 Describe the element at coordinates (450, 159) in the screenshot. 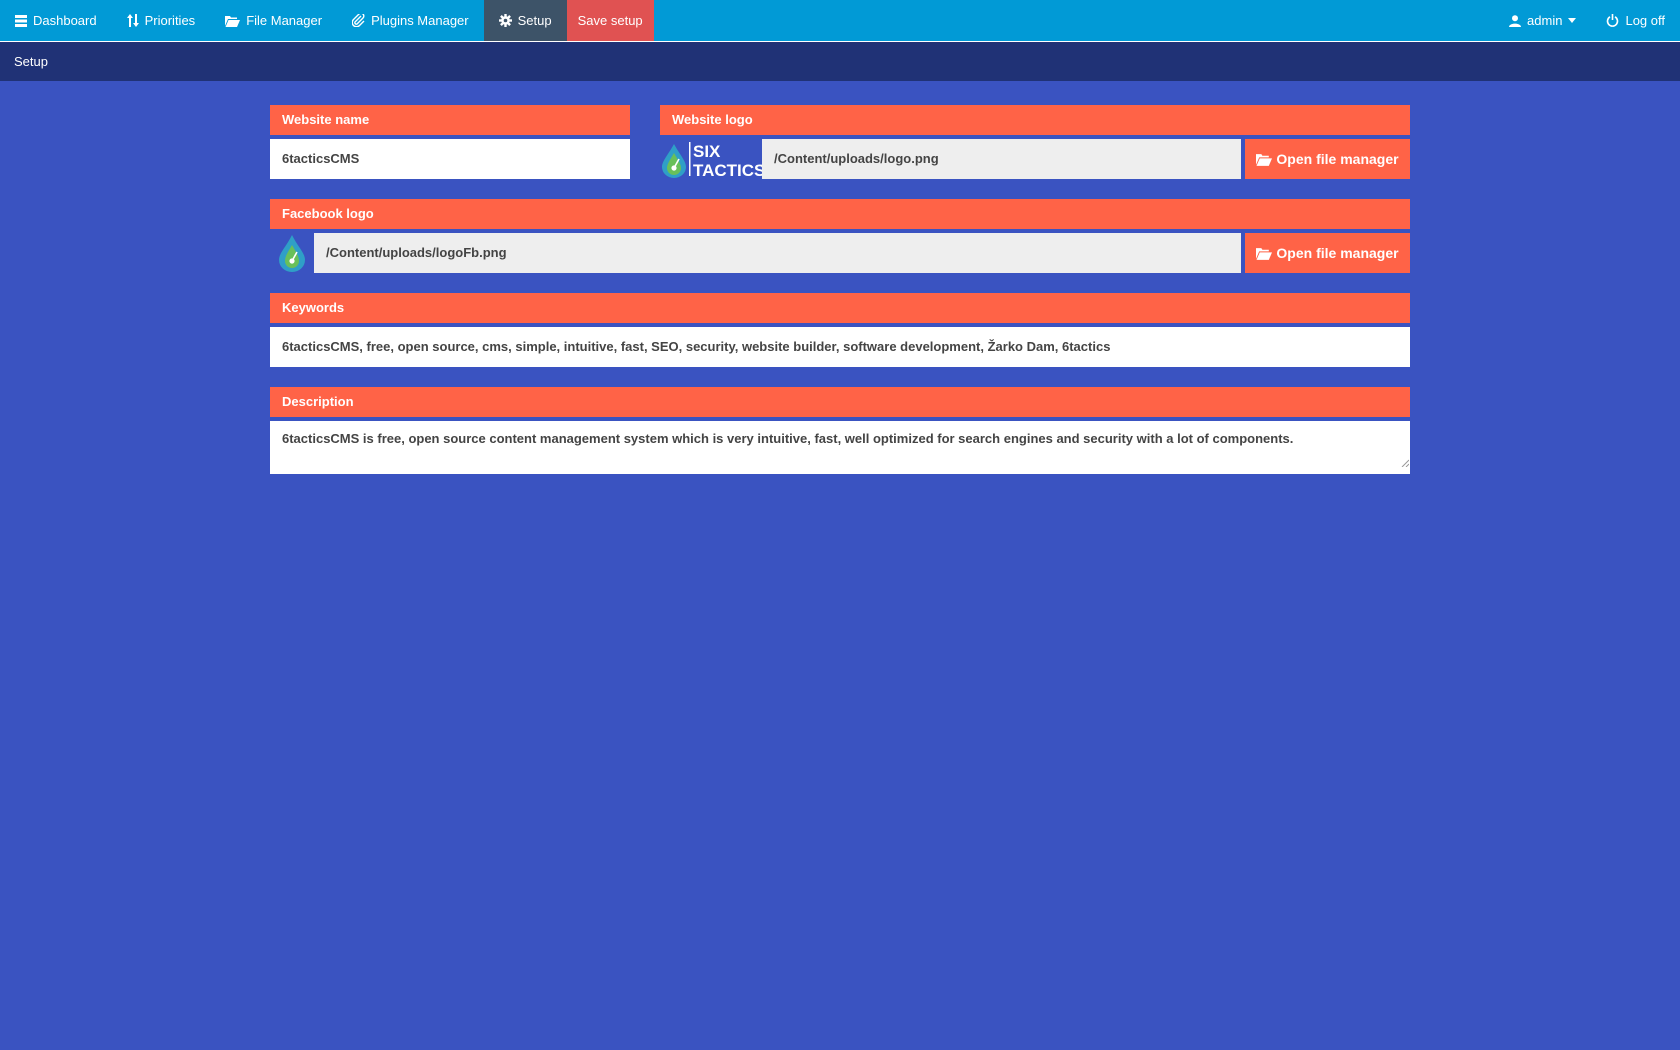

I see `website-name-input: 6tacticsCMS` at that location.